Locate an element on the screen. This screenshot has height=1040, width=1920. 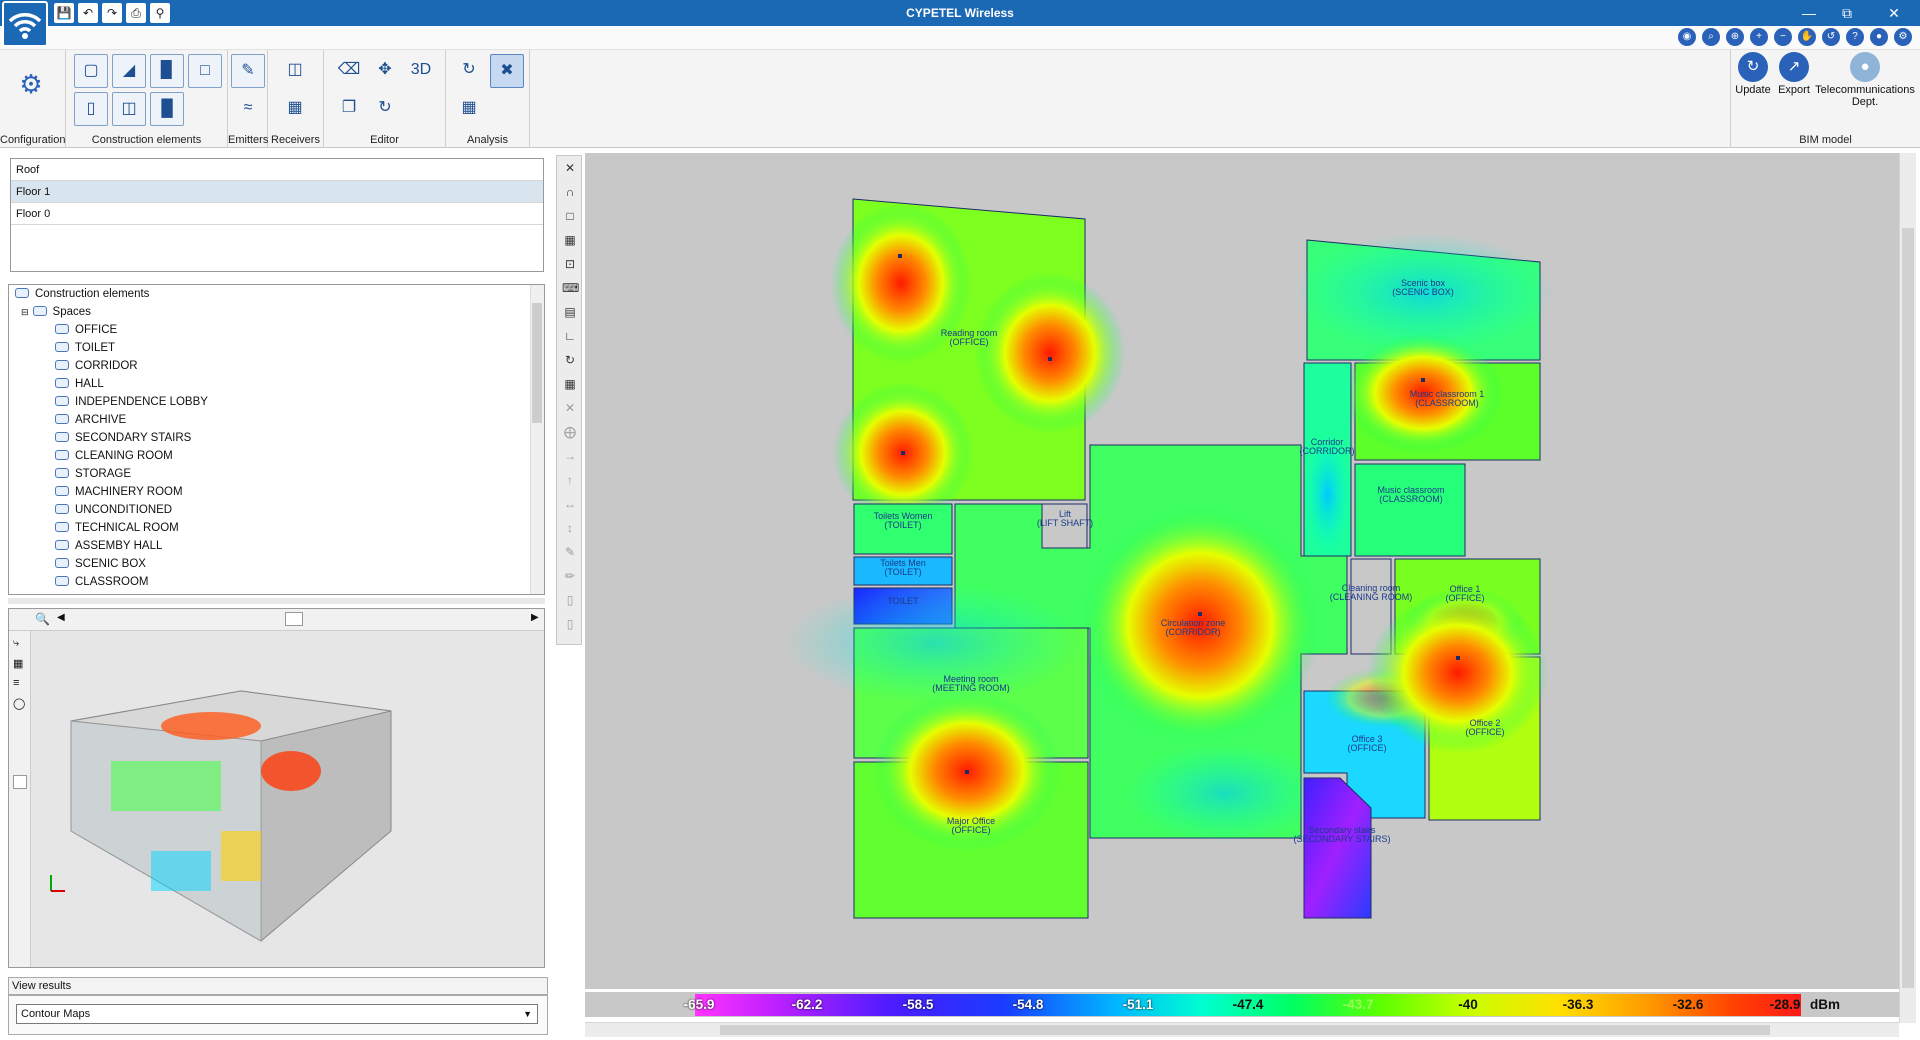
ruler-icon: ▤ is located at coordinates (570, 312).